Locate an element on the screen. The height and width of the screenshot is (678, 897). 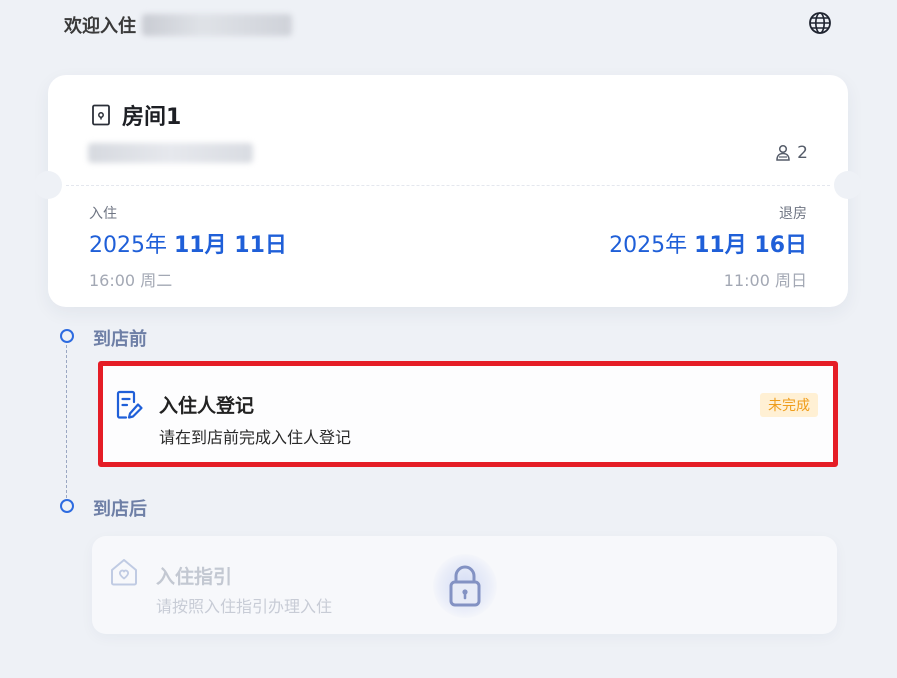
guest-registration-description: 请在到店前完成入住人登记 is located at coordinates (255, 437).